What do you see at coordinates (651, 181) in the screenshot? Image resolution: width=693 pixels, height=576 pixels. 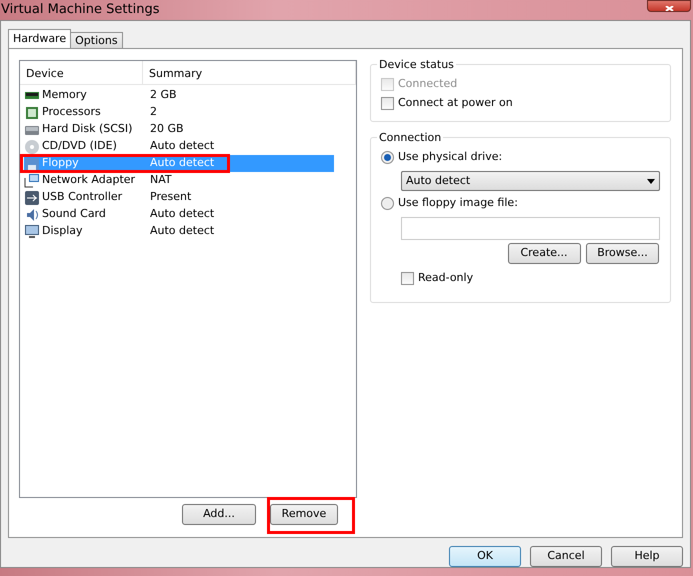 I see `dropdown-arrow-icon` at bounding box center [651, 181].